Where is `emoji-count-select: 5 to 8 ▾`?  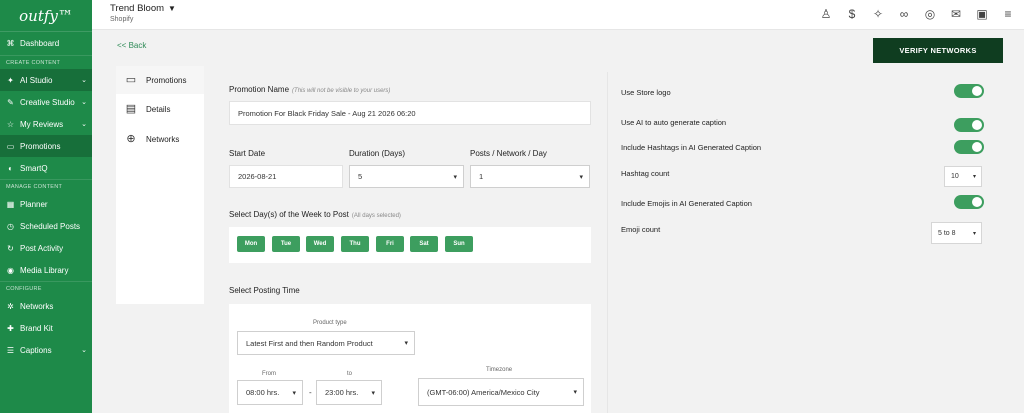
emoji-count-select: 5 to 8 ▾ is located at coordinates (956, 233).